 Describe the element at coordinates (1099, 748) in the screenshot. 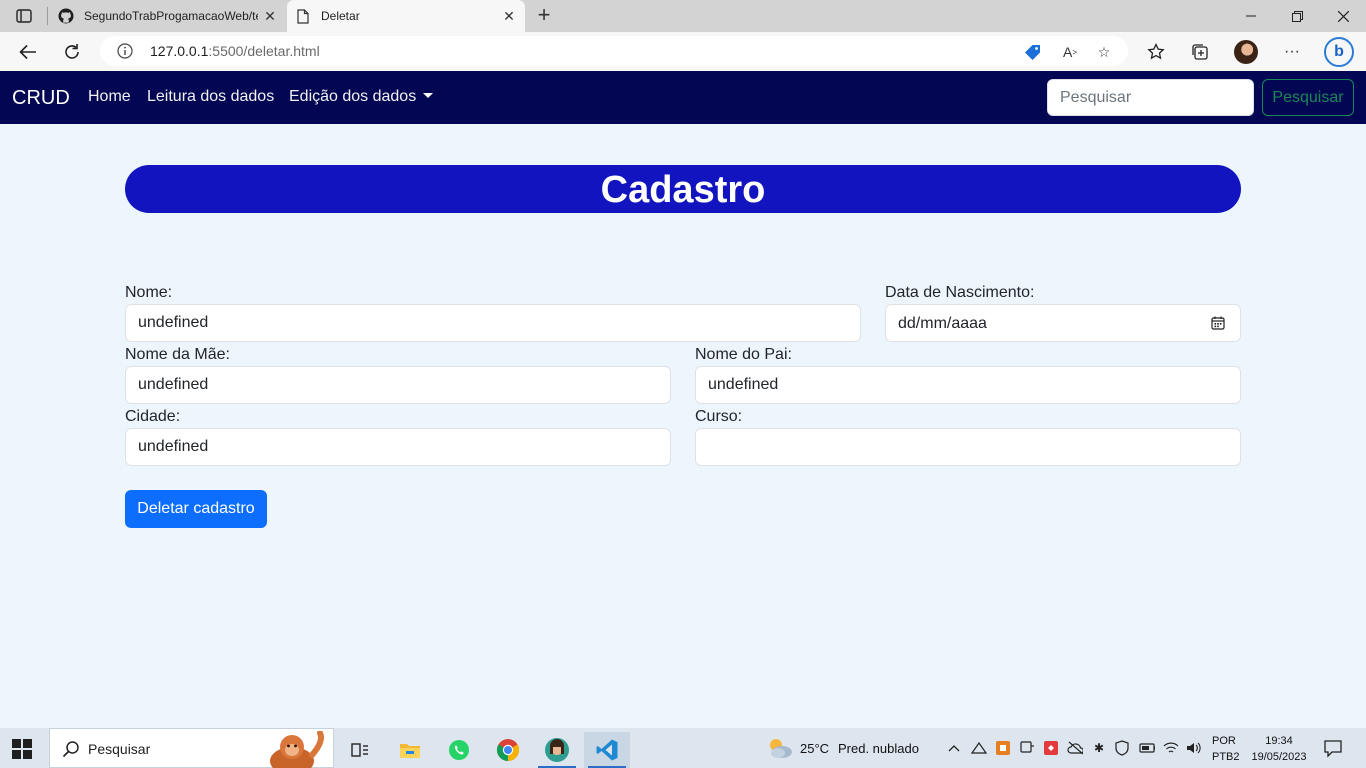

I see `tray-bug-icon: ✱` at that location.